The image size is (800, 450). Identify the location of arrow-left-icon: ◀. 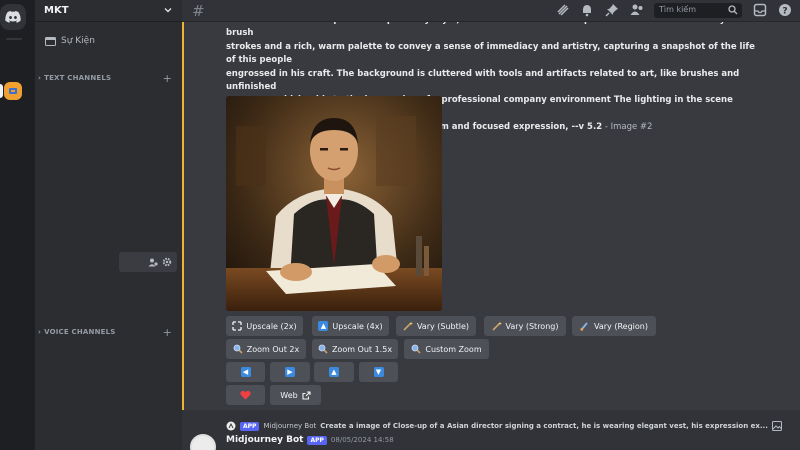
(245, 372).